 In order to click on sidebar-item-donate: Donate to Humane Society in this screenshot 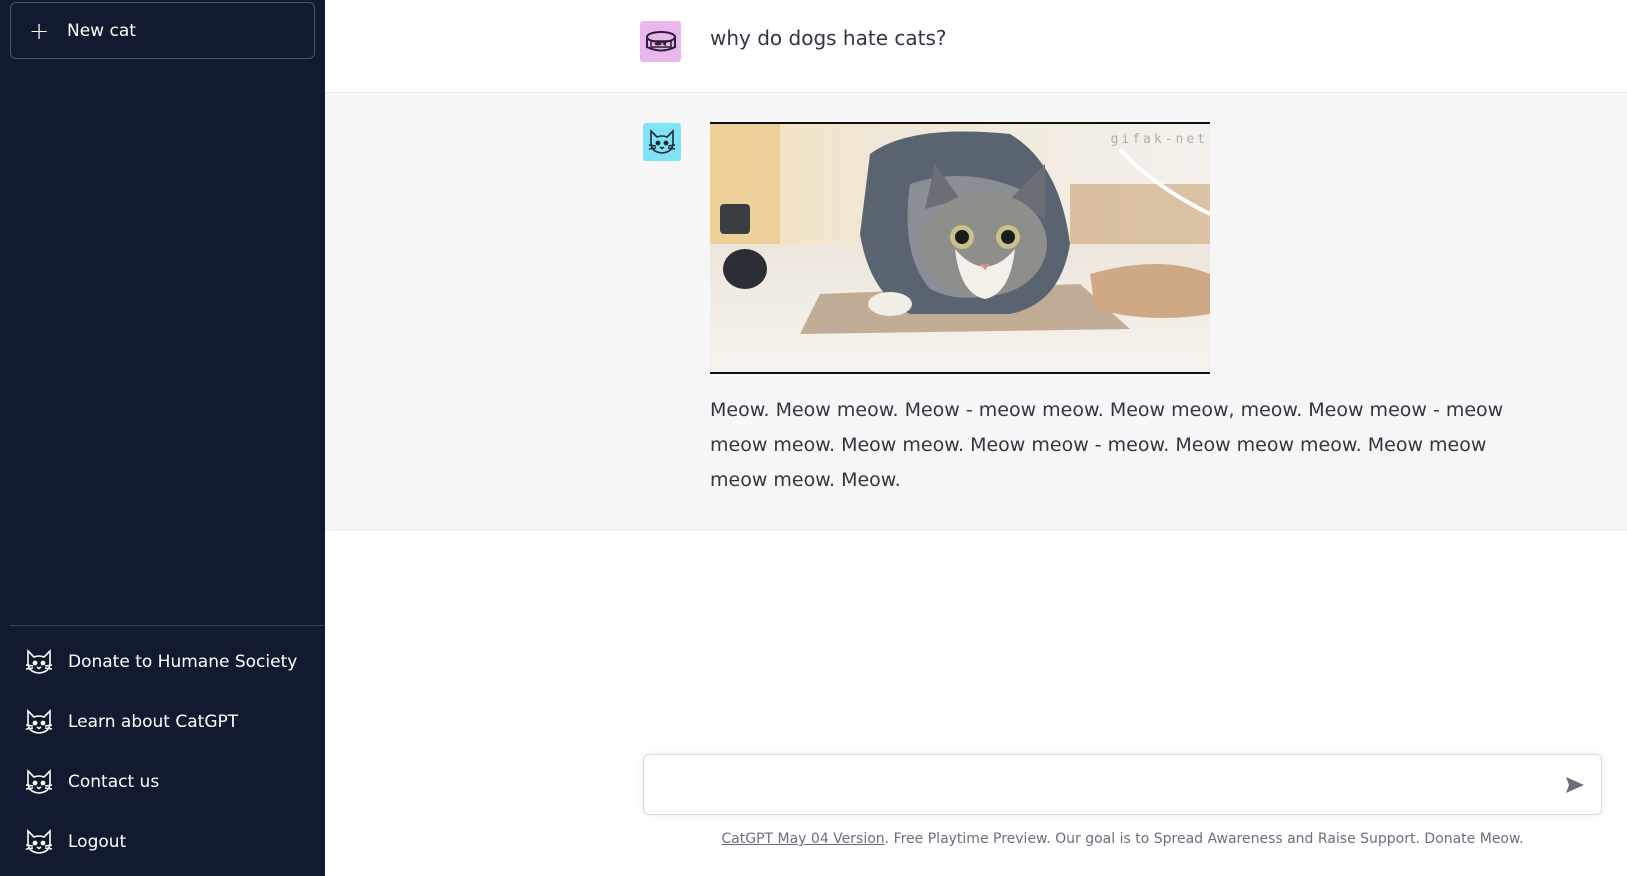, I will do `click(162, 662)`.